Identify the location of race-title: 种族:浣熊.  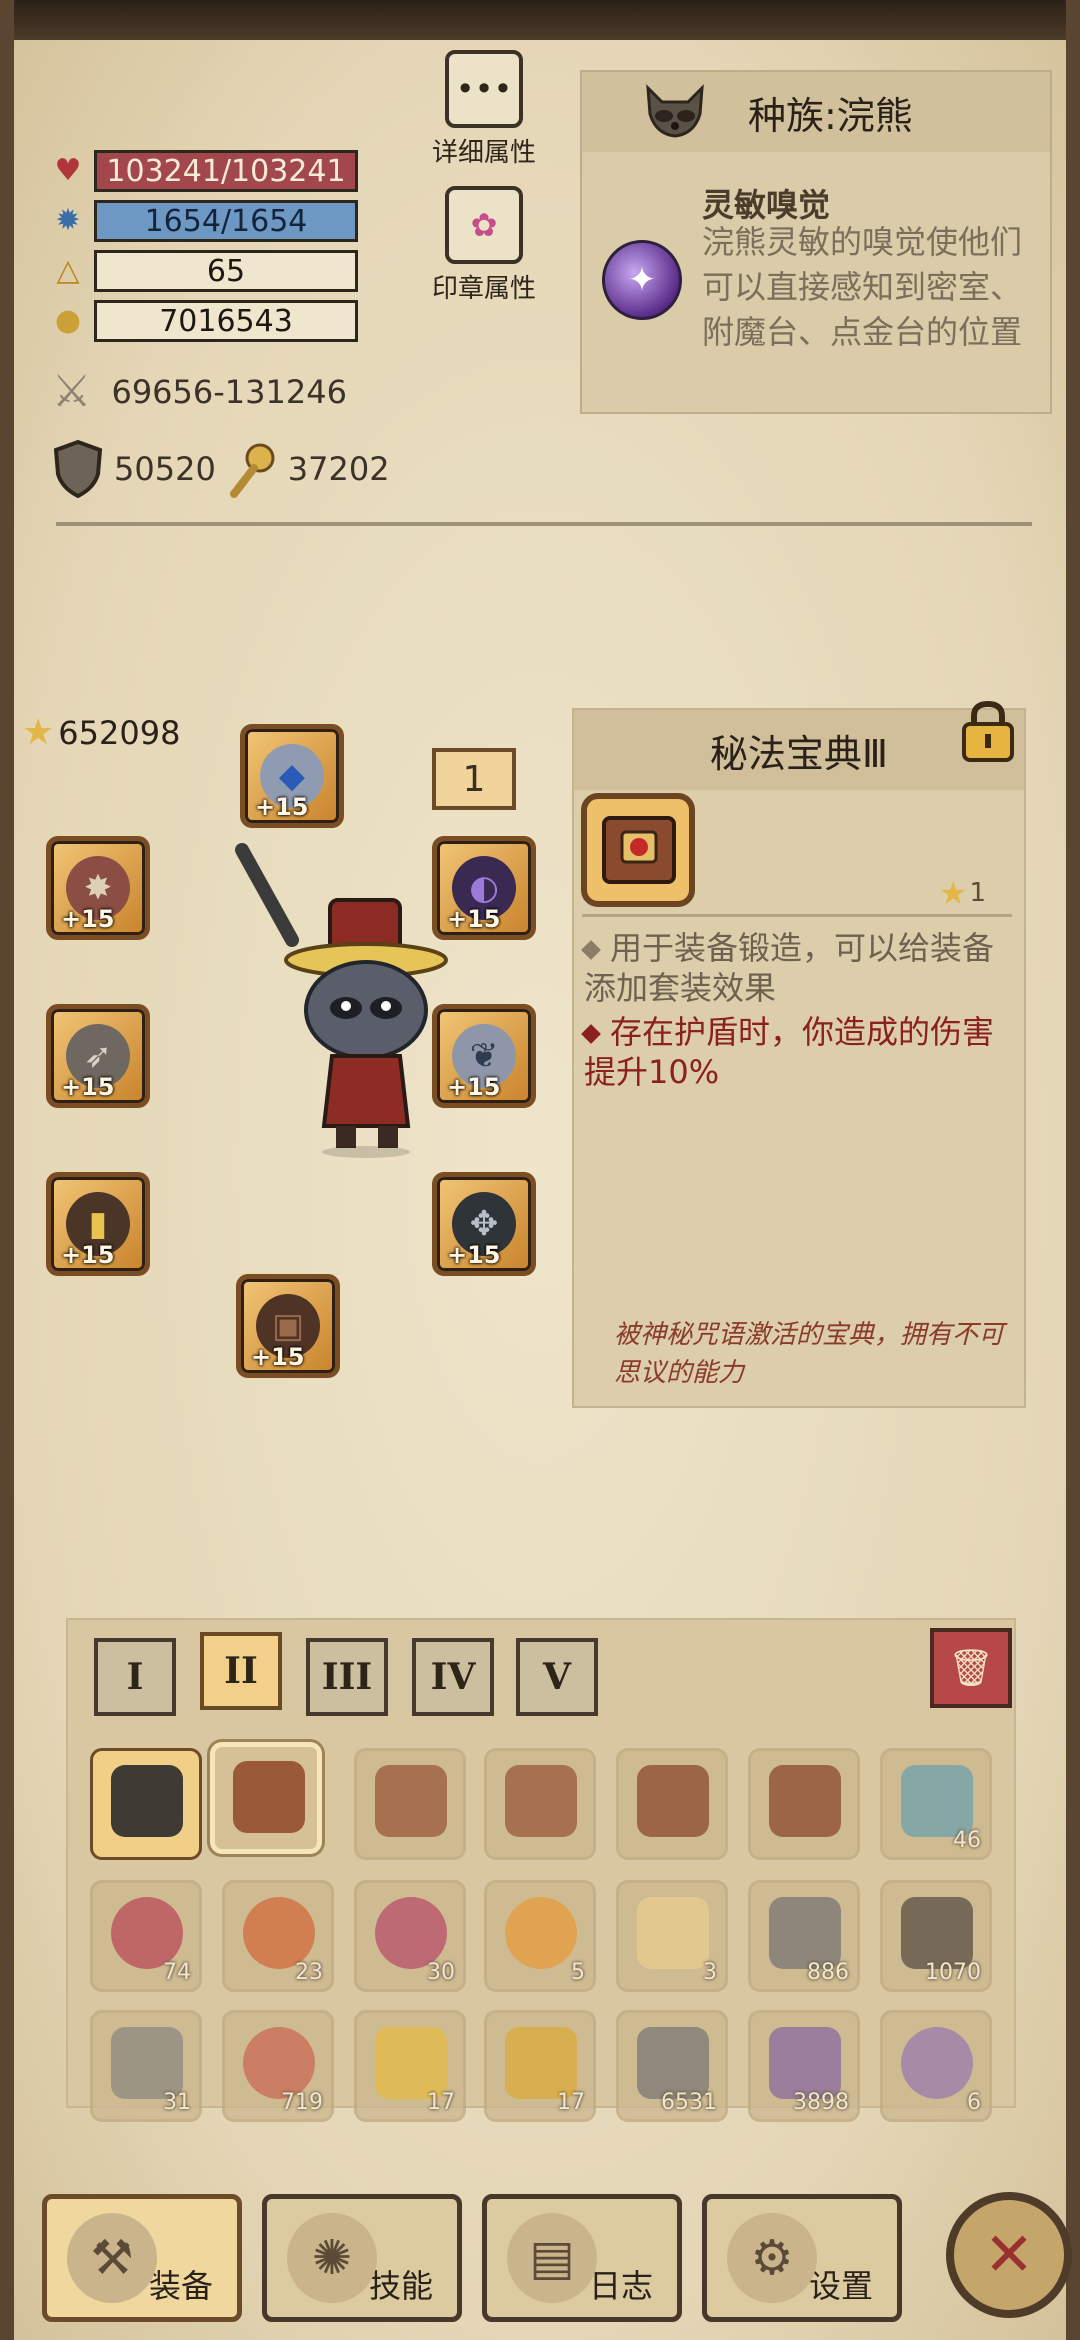
(830, 115).